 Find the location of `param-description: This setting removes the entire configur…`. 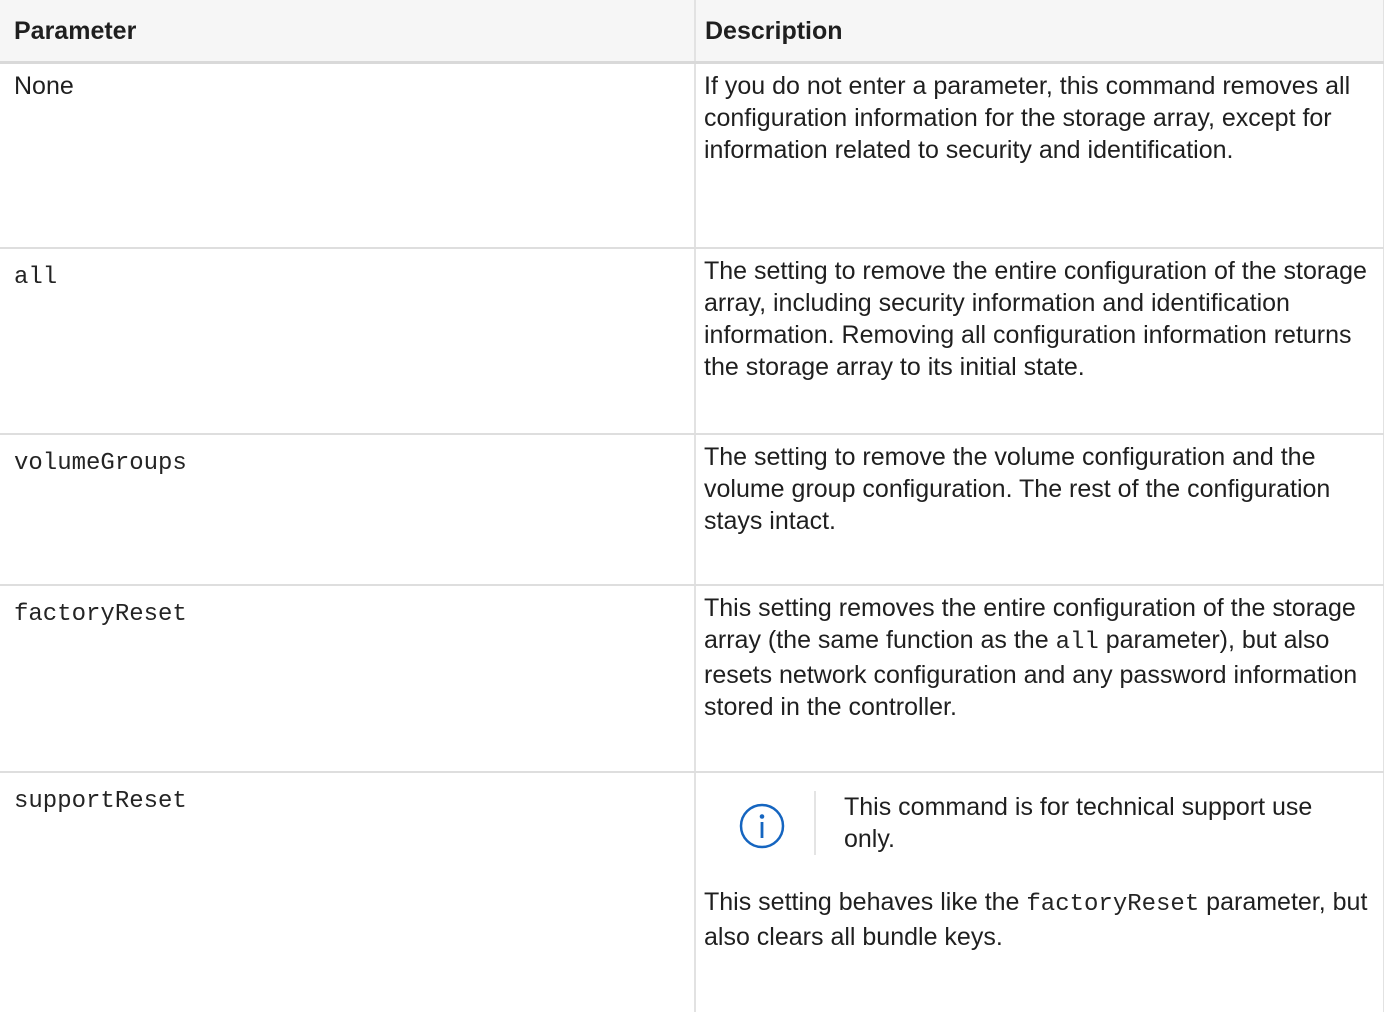

param-description: This setting removes the entire configur… is located at coordinates (1039, 678).